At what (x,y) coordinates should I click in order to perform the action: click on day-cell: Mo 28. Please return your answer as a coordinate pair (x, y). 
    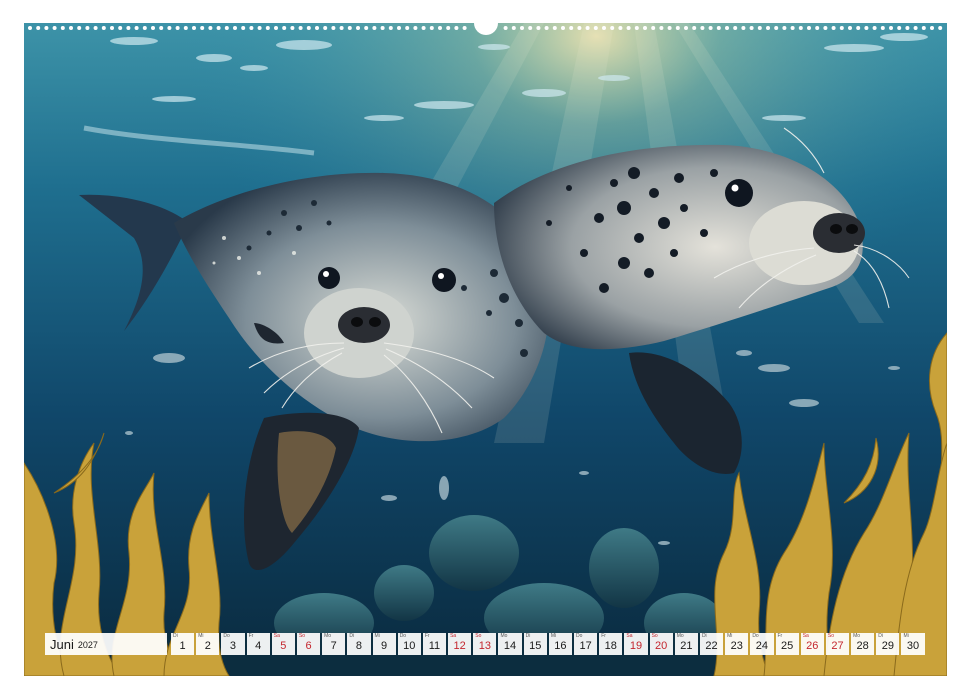
    Looking at the image, I should click on (863, 644).